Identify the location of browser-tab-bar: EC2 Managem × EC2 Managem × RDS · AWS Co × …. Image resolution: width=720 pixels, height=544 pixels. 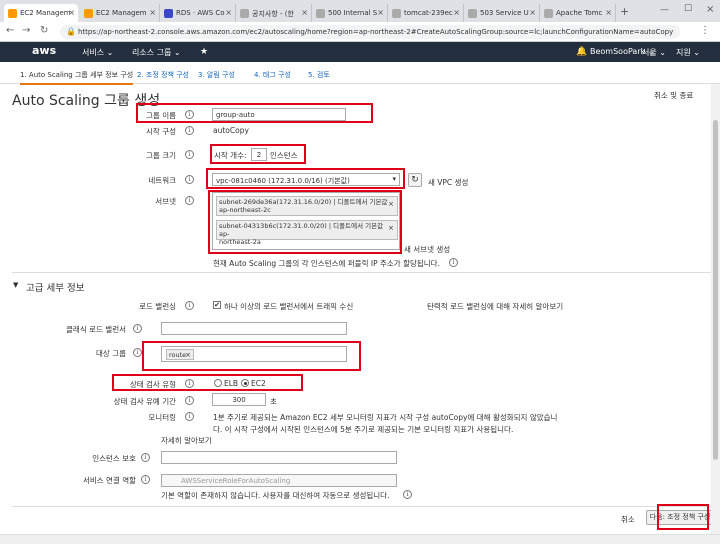
(360, 11).